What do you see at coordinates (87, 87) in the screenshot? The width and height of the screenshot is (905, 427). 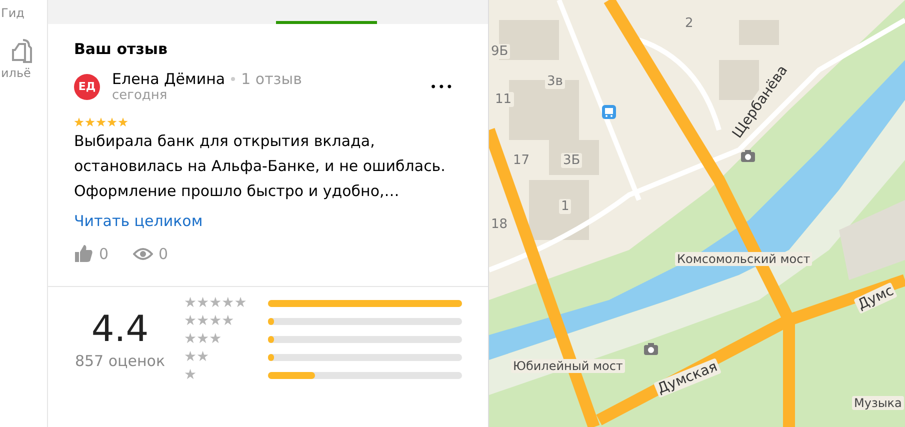 I see `avatar: ЕД` at bounding box center [87, 87].